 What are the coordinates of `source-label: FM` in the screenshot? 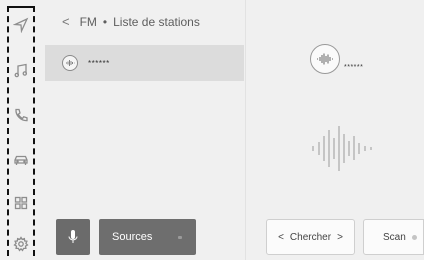 It's located at (88, 21).